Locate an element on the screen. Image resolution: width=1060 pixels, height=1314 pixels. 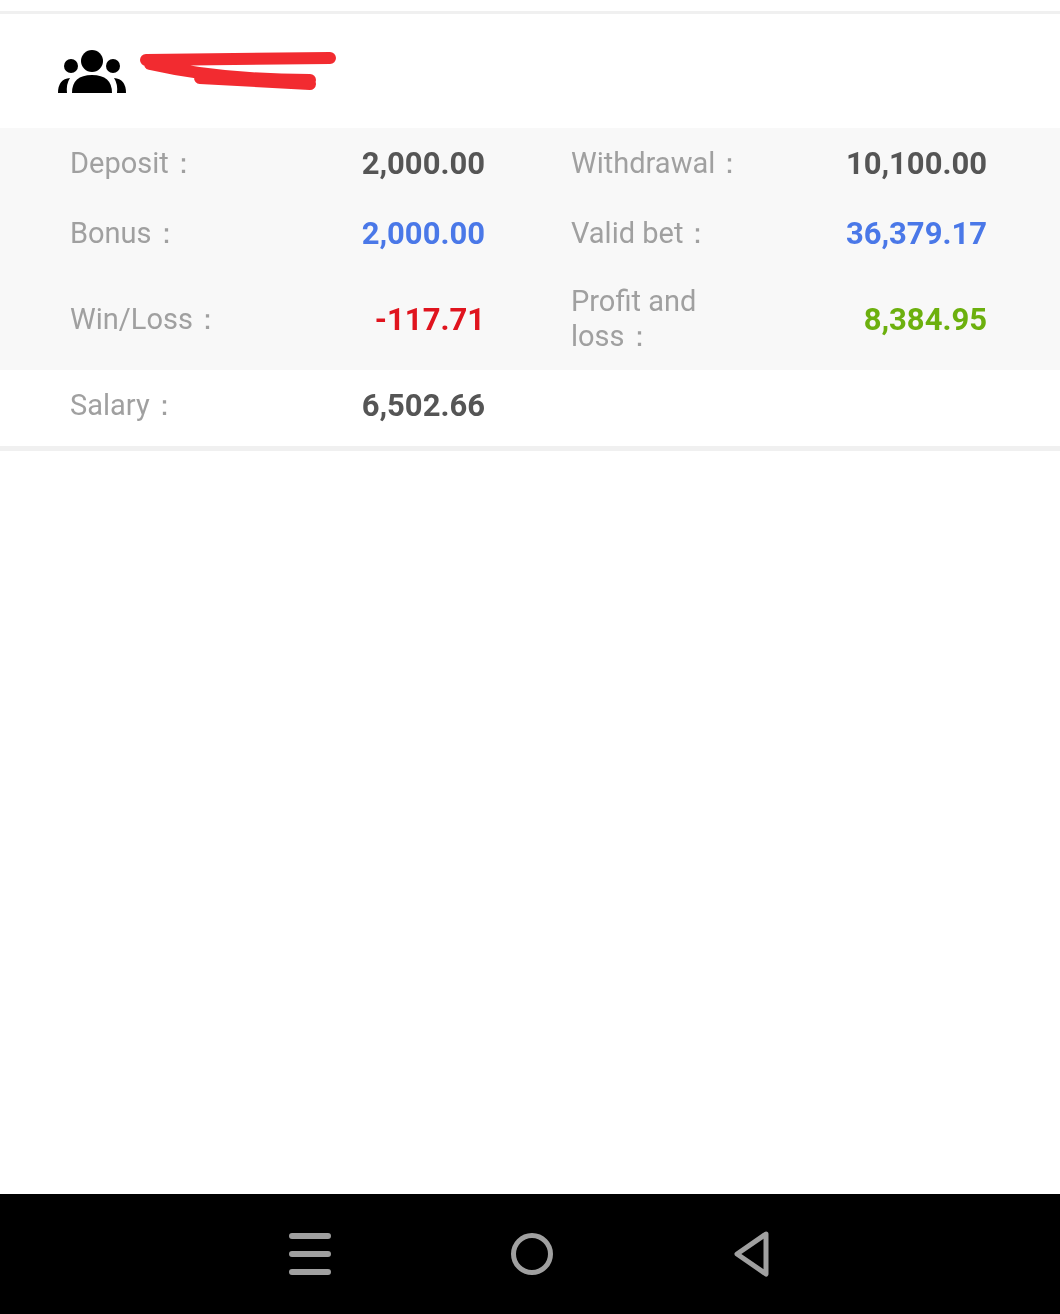
stat-label: Profit and loss： is located at coordinates (634, 319).